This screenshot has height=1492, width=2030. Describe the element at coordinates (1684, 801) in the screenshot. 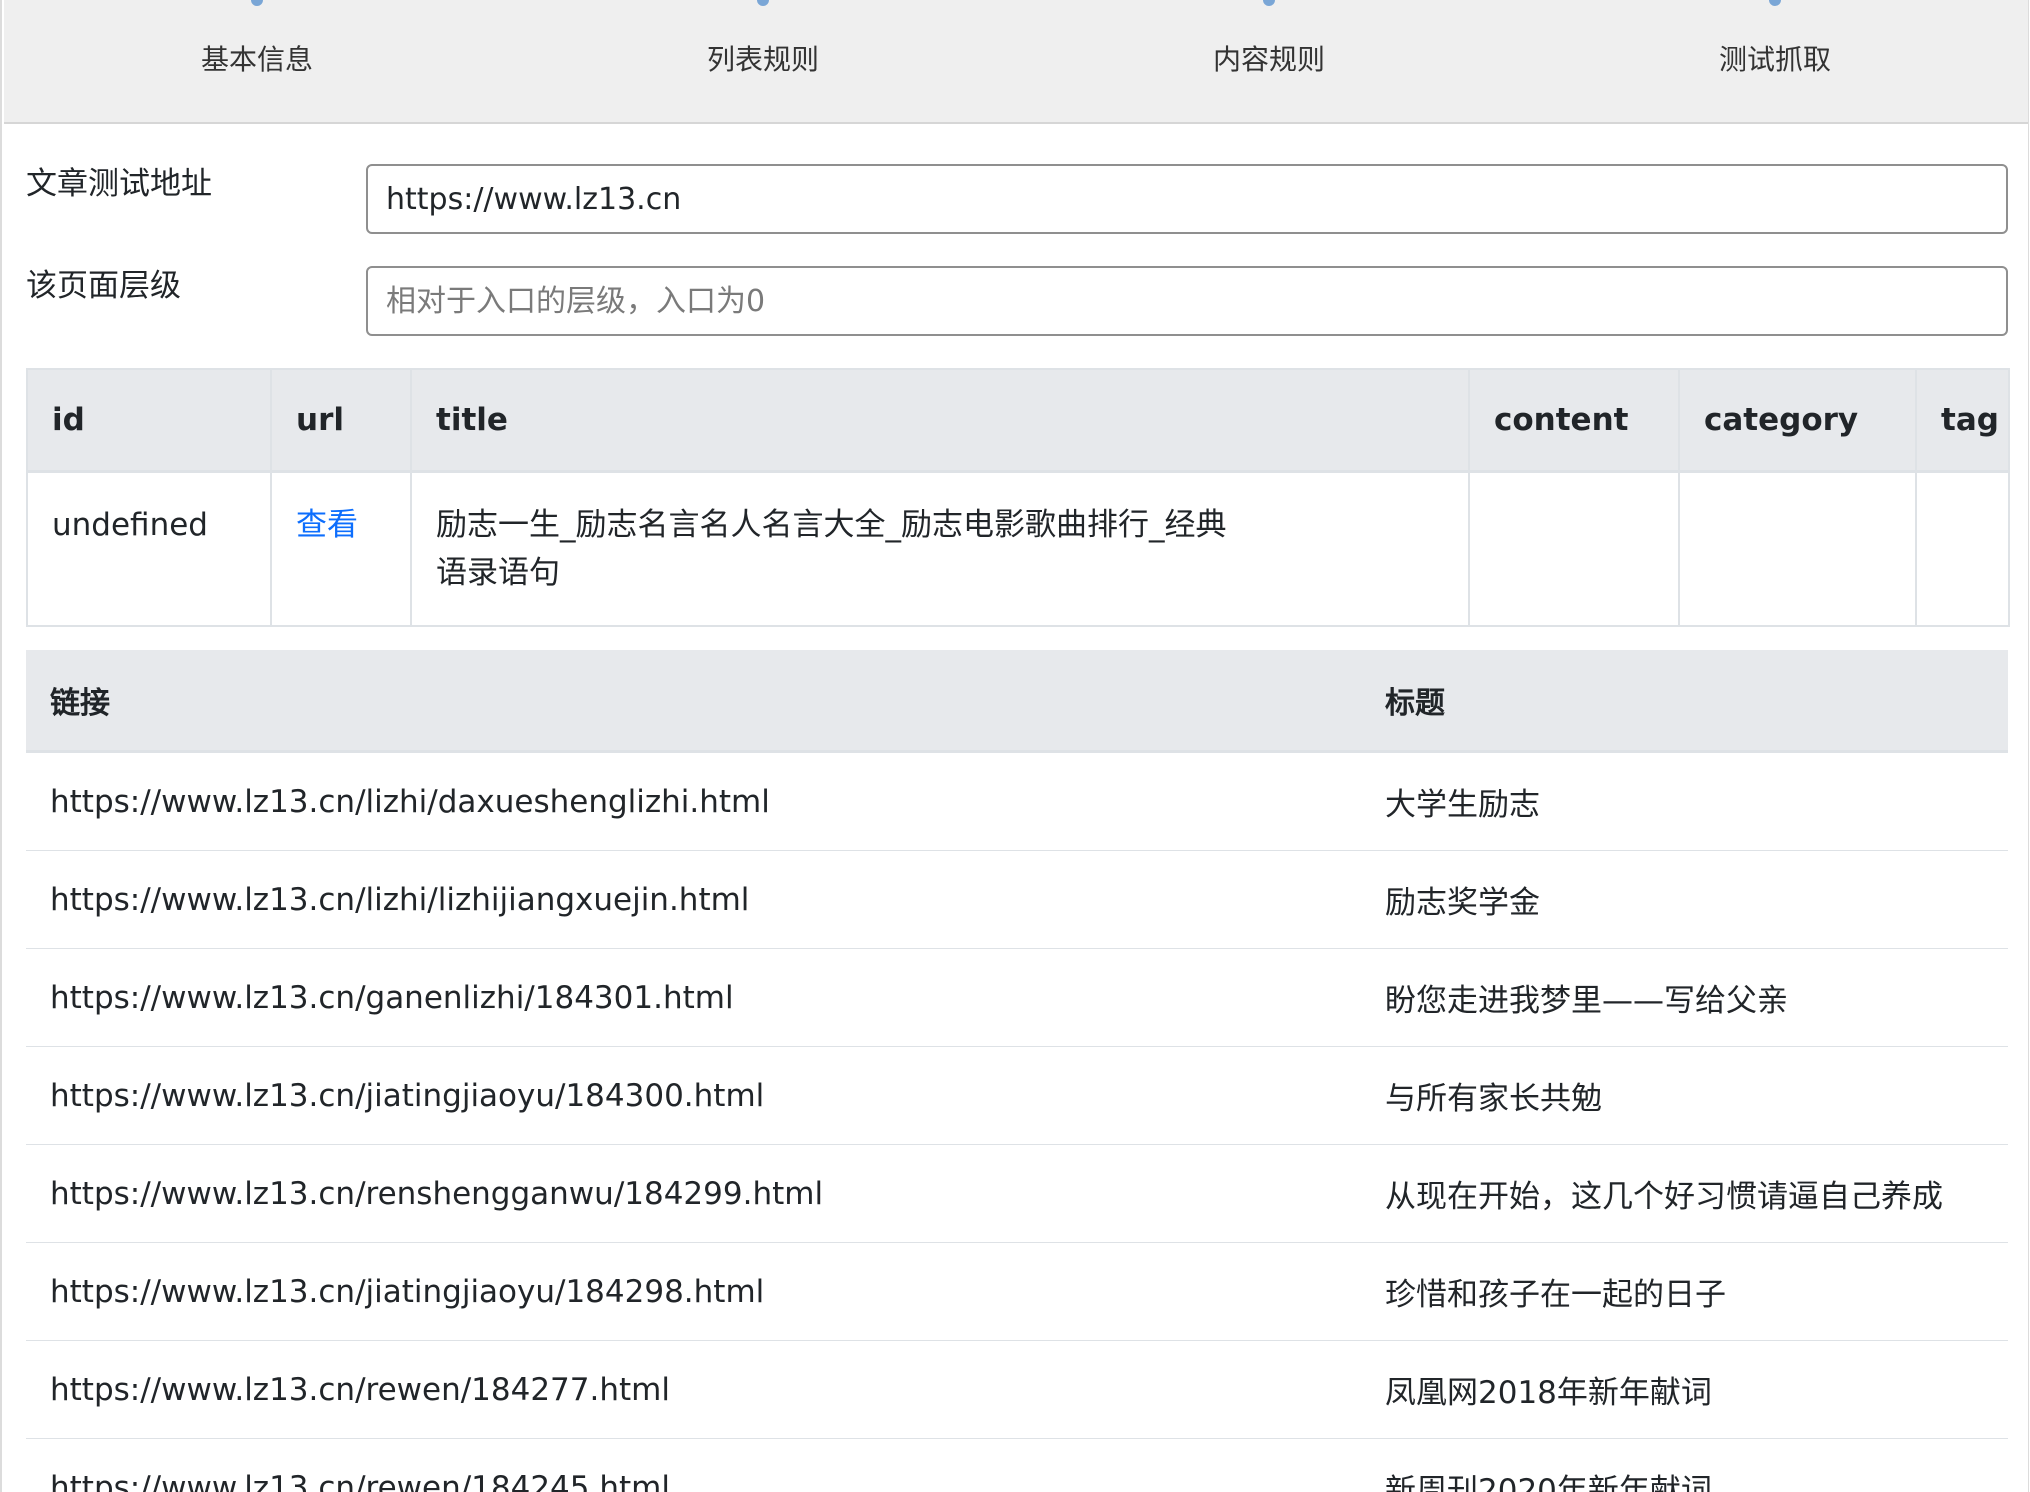

I see `row-title: 大学生励志` at that location.